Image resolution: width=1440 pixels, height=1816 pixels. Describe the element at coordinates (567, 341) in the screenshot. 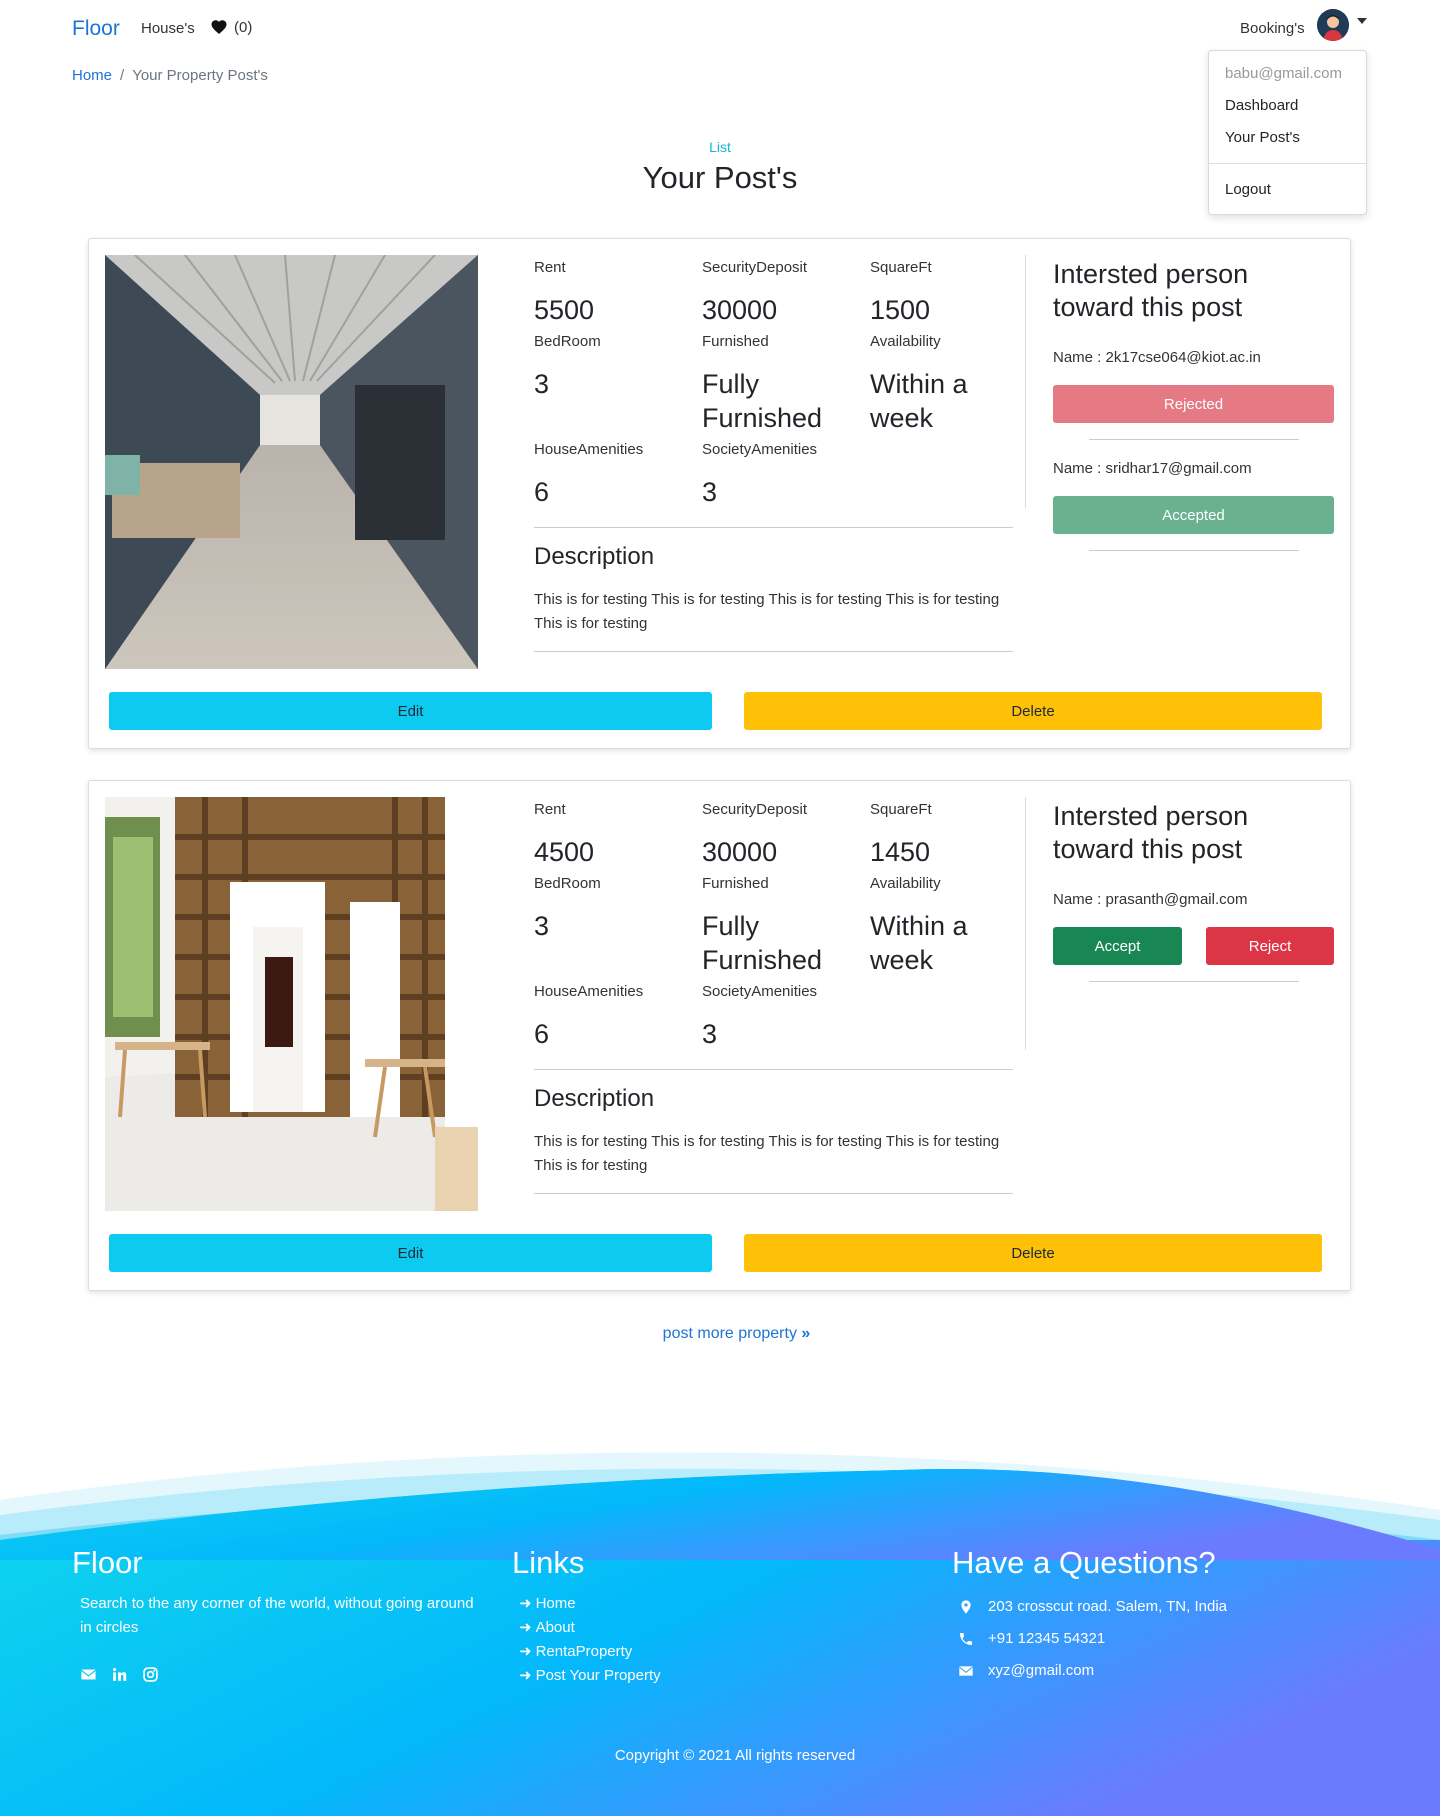

I see `bedroom-label: BedRoom` at that location.